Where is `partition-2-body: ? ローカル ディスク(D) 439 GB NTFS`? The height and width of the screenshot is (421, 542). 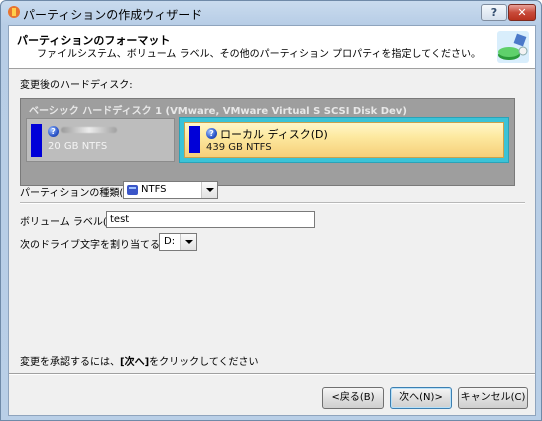 partition-2-body: ? ローカル ディスク(D) 439 GB NTFS is located at coordinates (344, 140).